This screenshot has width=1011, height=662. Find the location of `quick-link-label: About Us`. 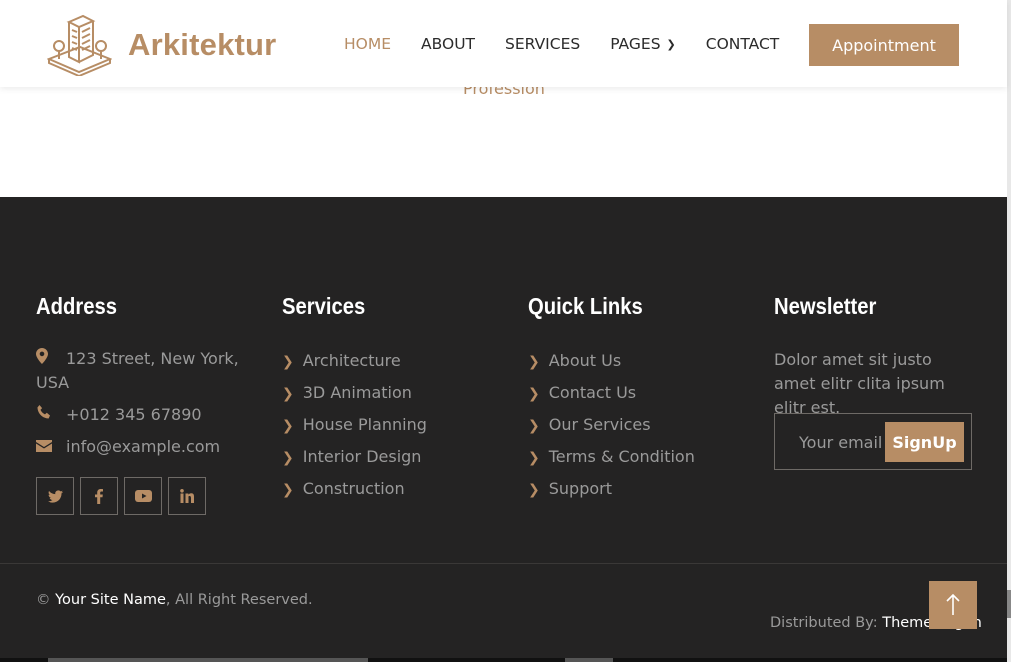

quick-link-label: About Us is located at coordinates (585, 360).